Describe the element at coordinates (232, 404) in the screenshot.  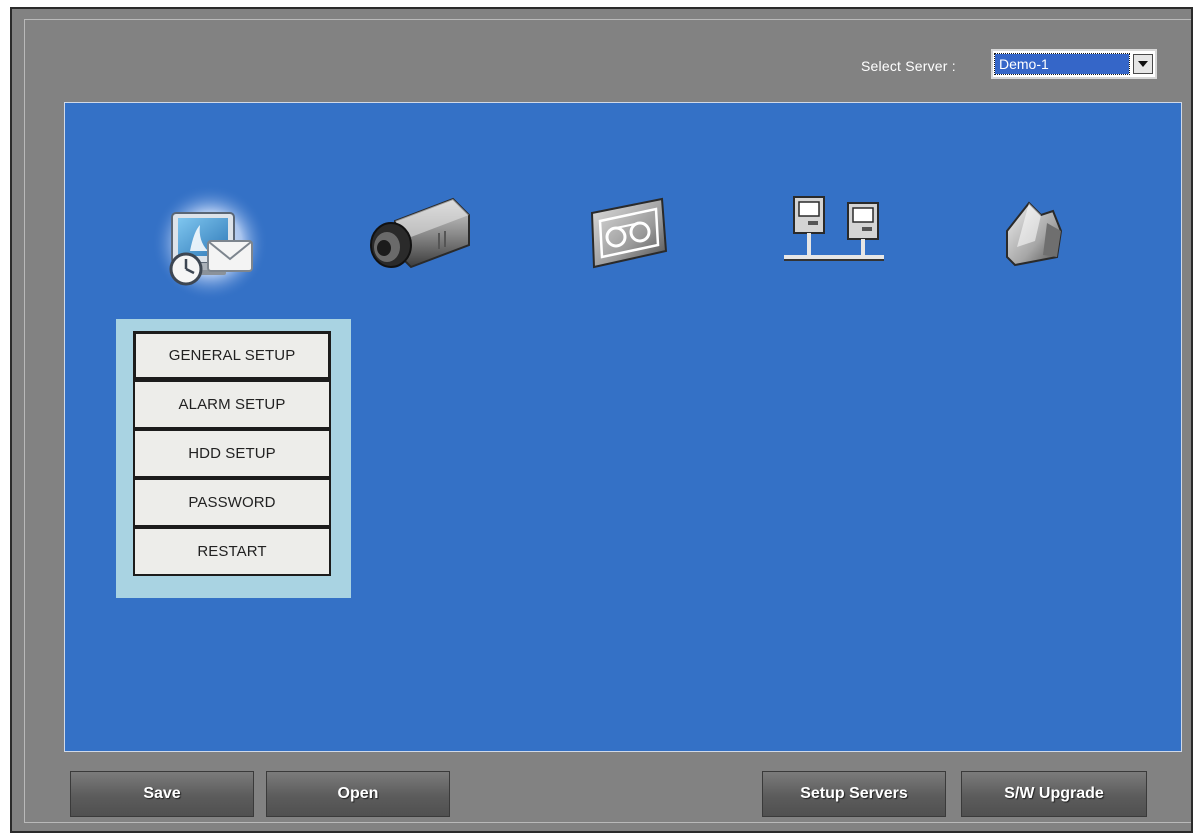
I see `menu-alarm-setup: ALARM SETUP` at that location.